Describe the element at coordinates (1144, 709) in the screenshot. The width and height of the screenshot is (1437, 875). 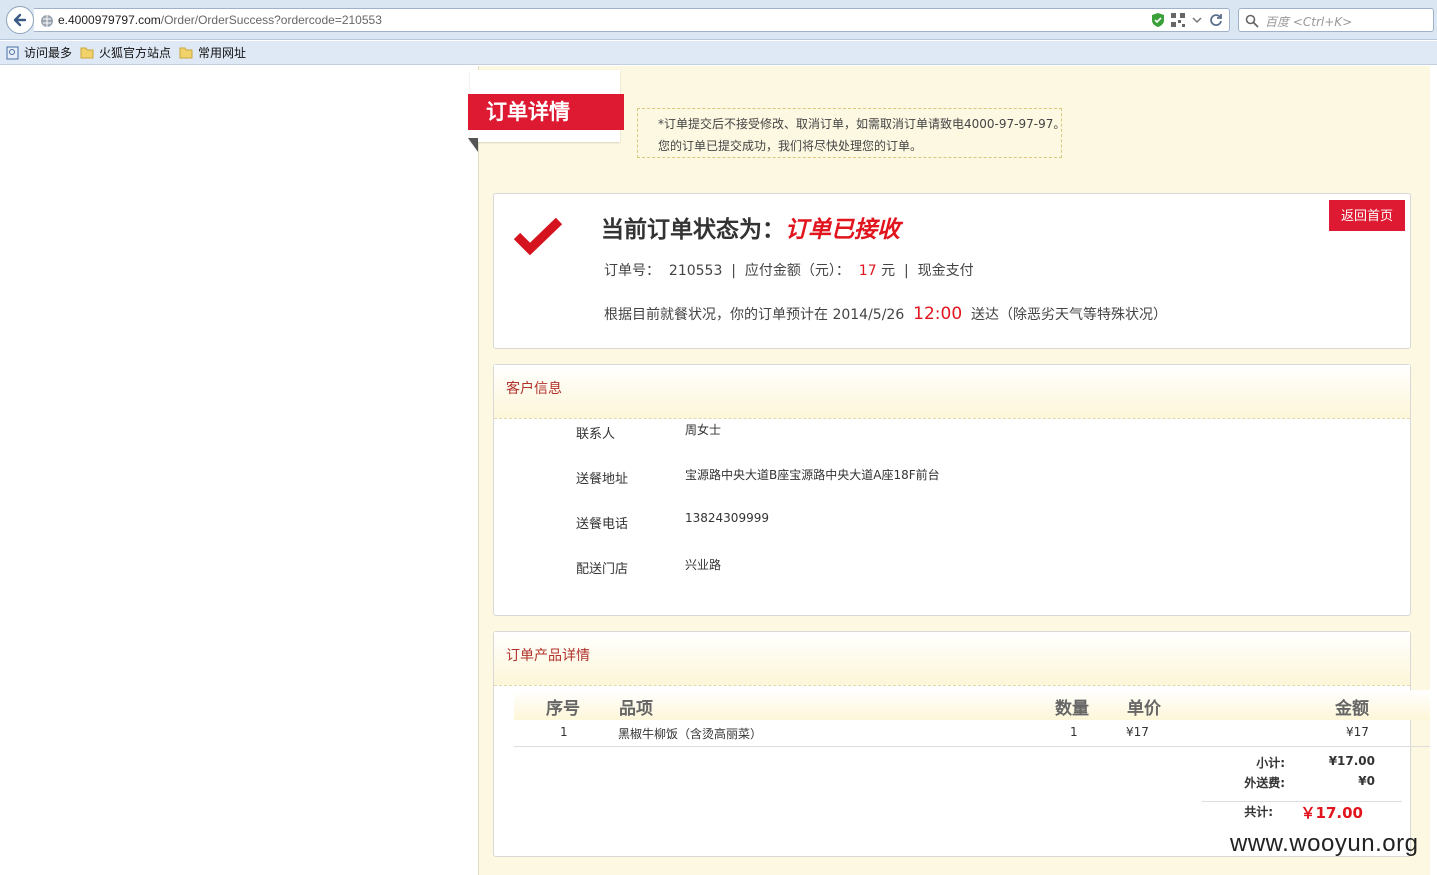
I see `col-price: 单价` at that location.